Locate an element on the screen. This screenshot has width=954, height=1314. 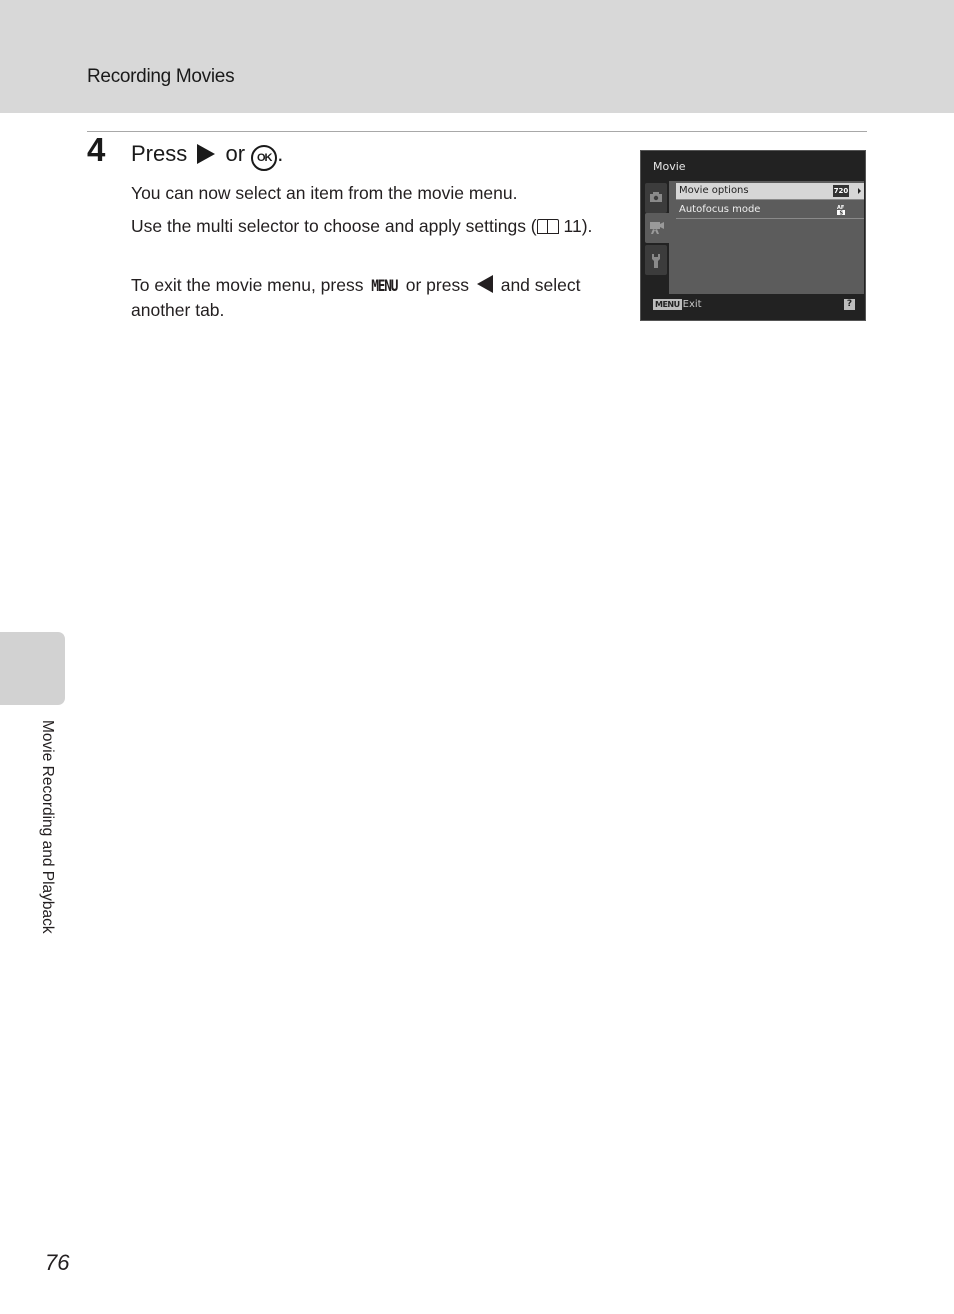
movie-camera-icon is located at coordinates (657, 228).